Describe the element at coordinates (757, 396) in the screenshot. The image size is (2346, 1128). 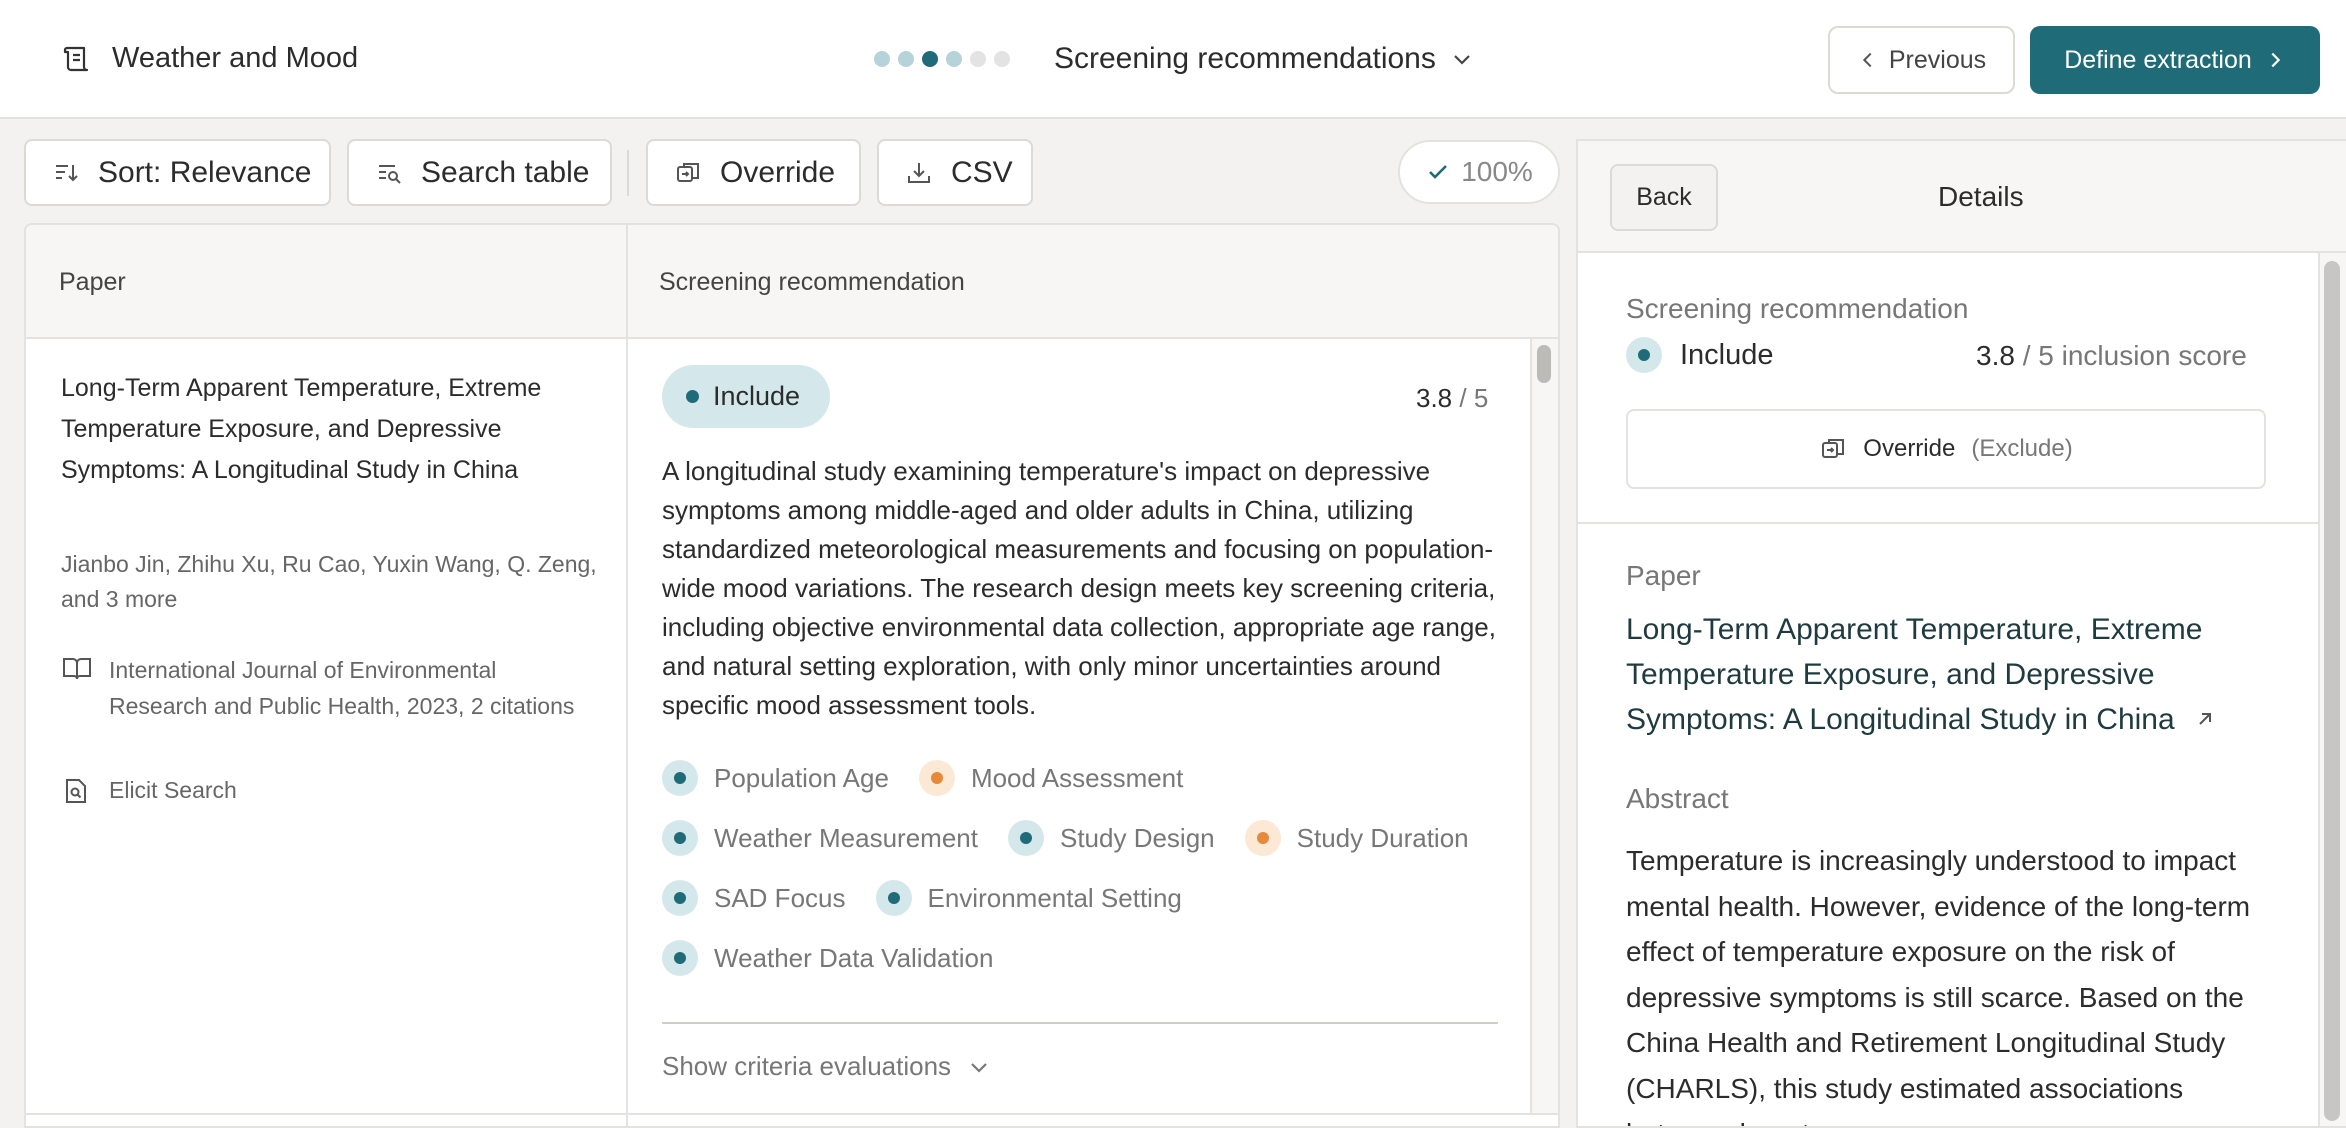
I see `recommendation-label: Include` at that location.